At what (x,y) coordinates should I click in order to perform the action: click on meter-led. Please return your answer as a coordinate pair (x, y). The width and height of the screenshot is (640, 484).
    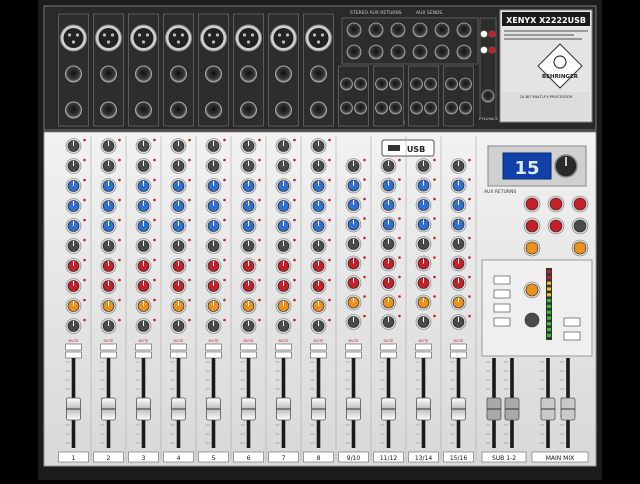
    Looking at the image, I should click on (549, 312).